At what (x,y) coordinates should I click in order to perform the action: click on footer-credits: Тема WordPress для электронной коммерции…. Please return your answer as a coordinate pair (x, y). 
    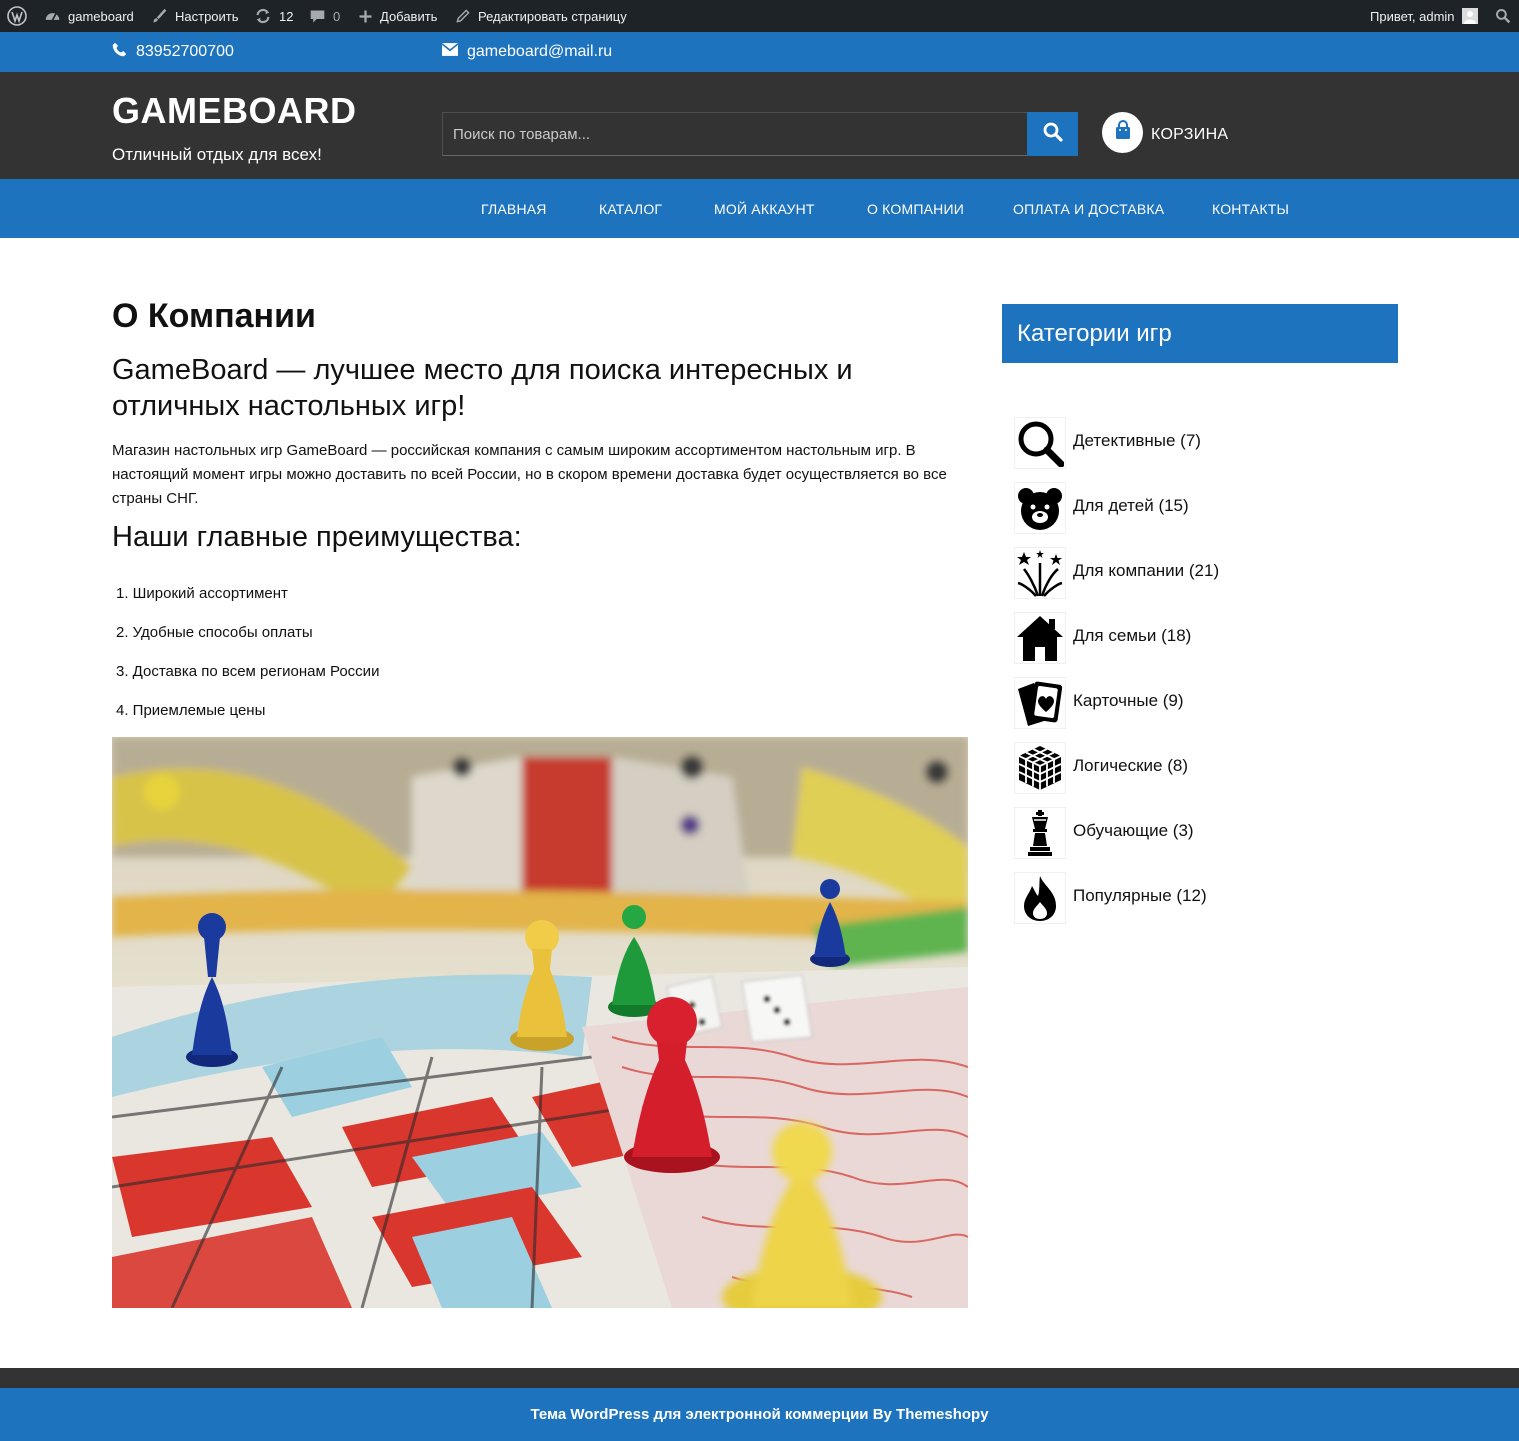
    Looking at the image, I should click on (759, 1414).